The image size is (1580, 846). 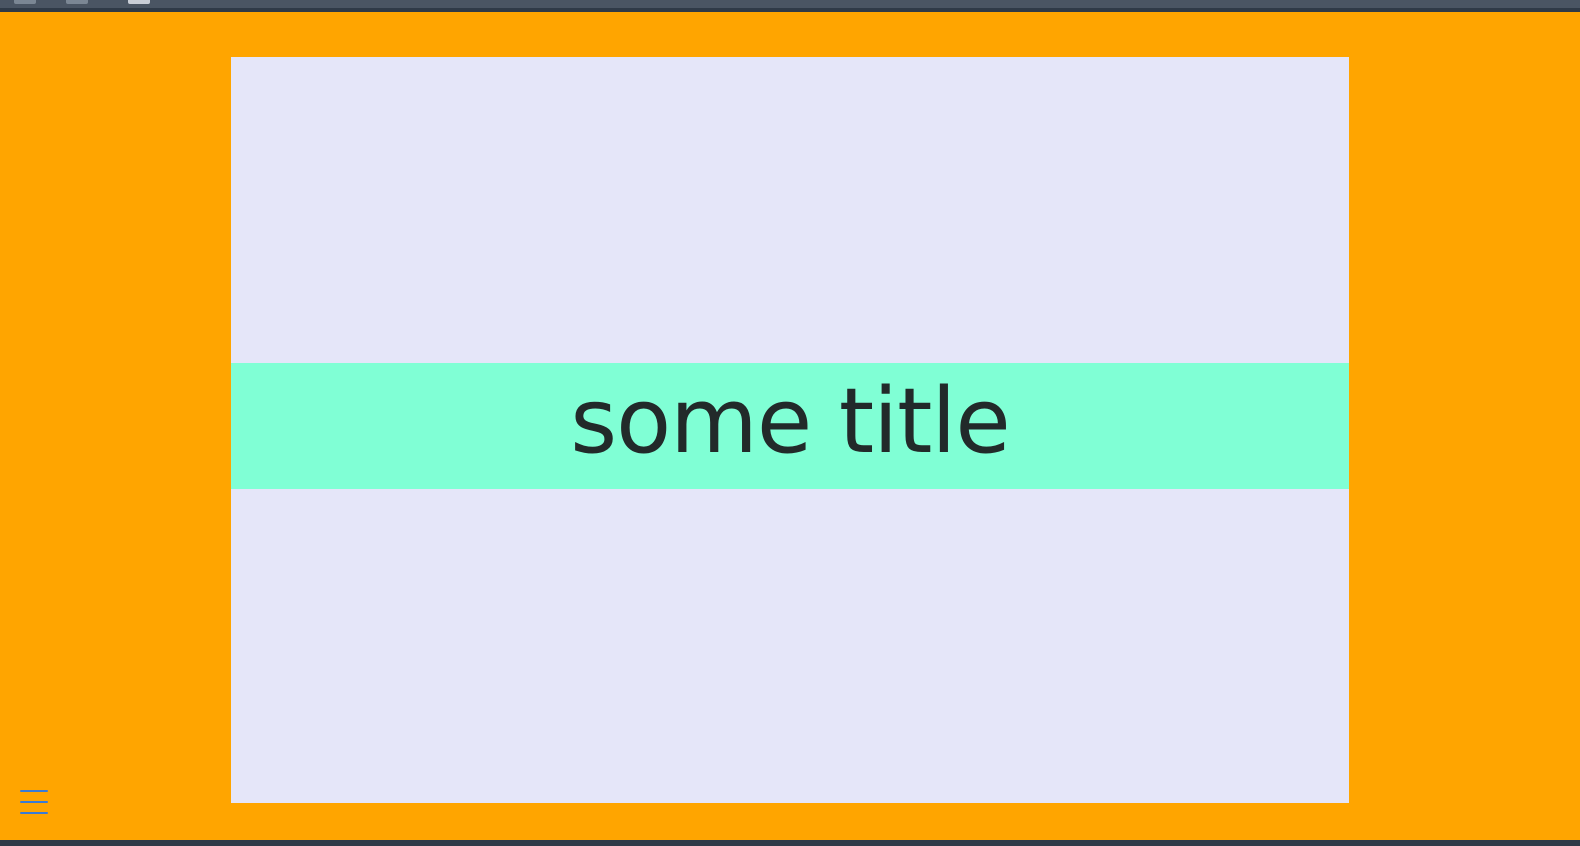 What do you see at coordinates (790, 843) in the screenshot?
I see `window-bottom-edge` at bounding box center [790, 843].